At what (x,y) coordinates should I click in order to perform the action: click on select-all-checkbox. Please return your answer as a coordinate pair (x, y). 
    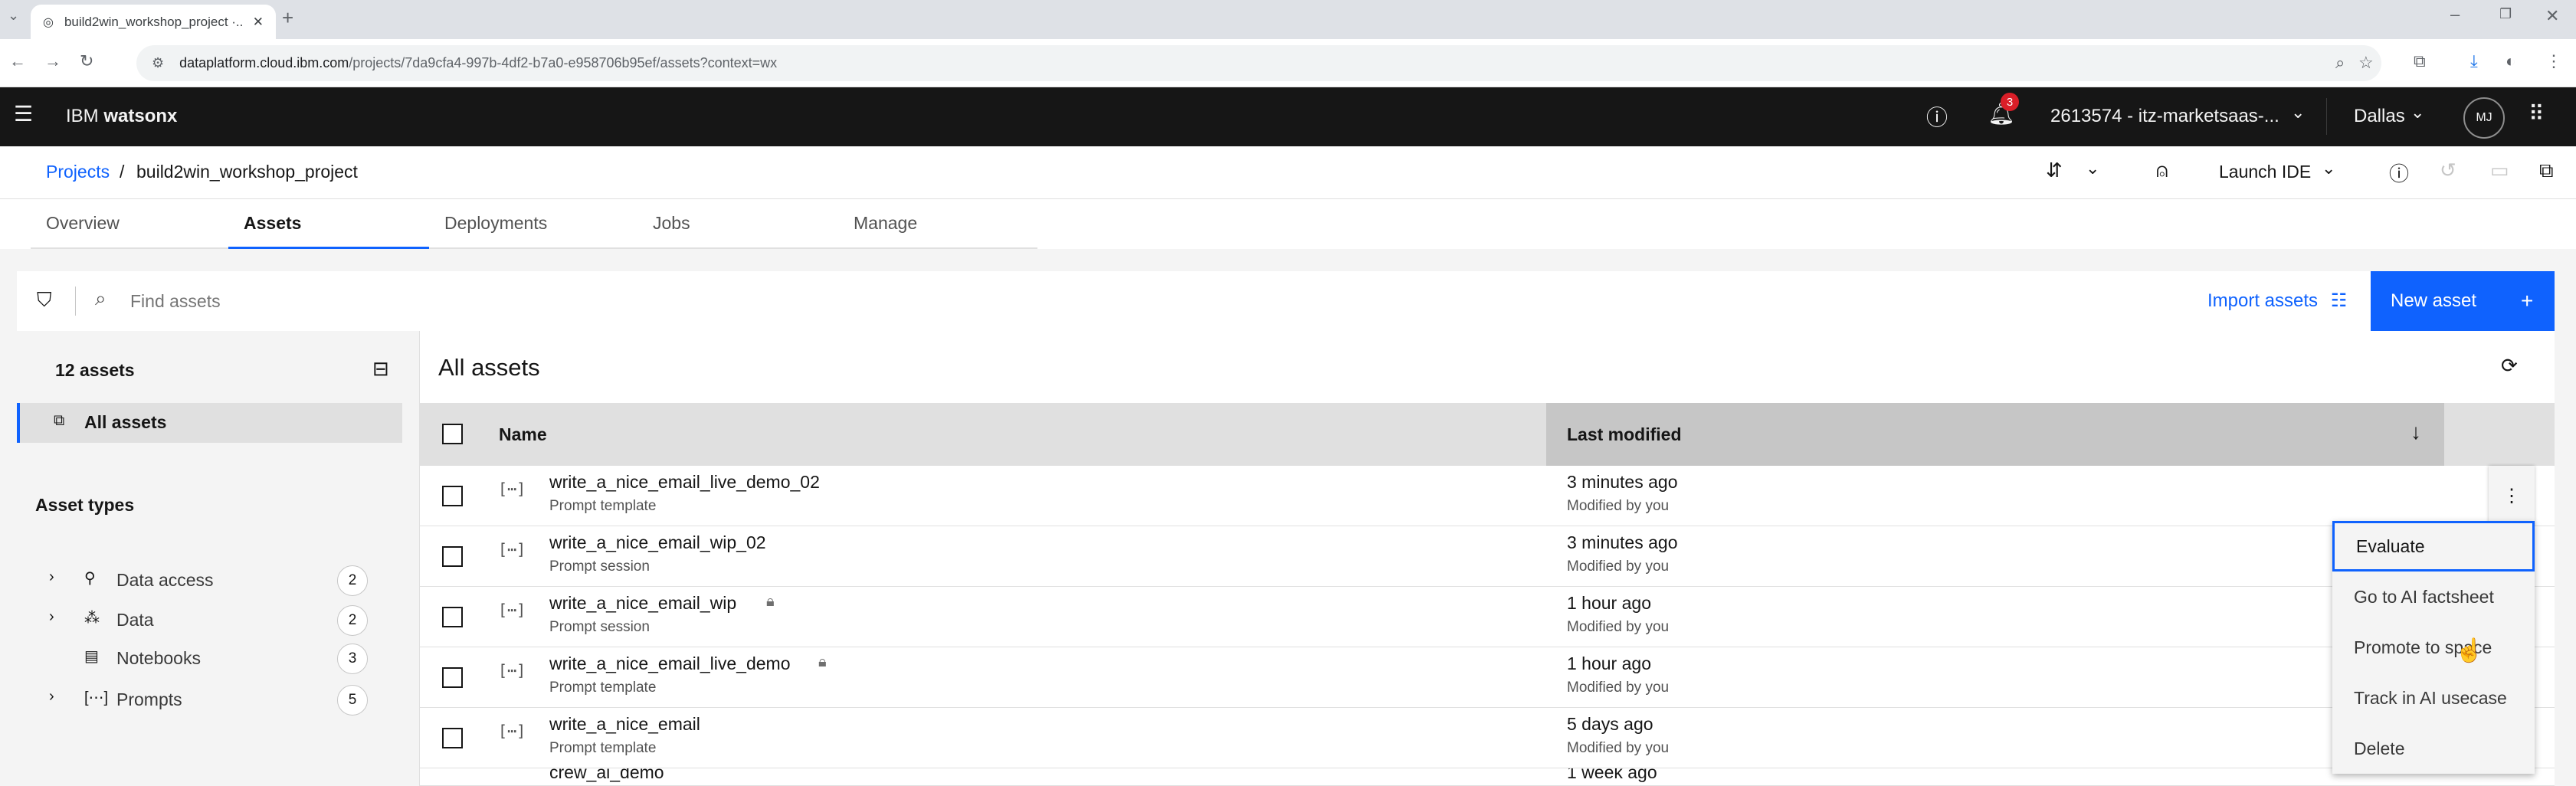
    Looking at the image, I should click on (452, 434).